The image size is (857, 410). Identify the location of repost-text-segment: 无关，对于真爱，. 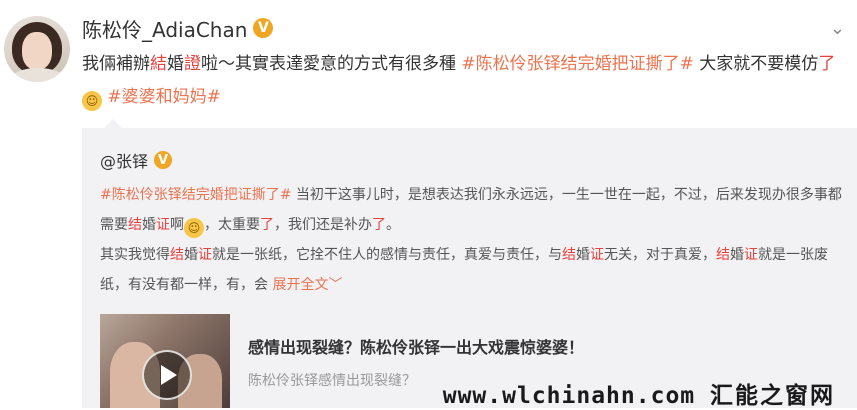
(660, 255).